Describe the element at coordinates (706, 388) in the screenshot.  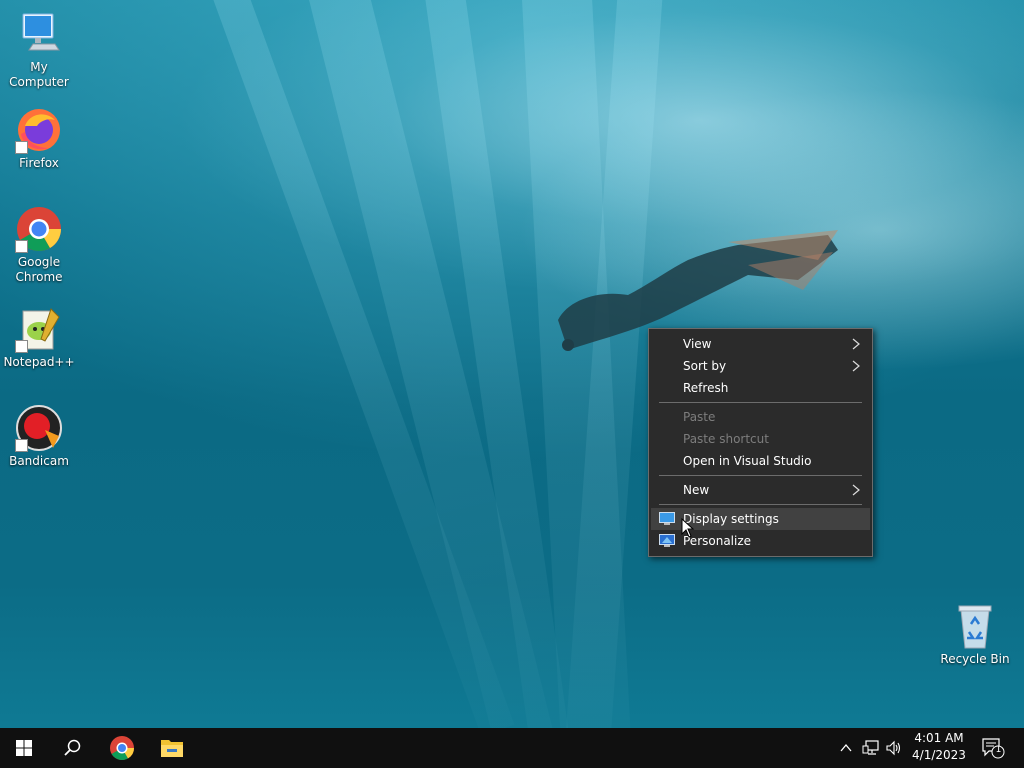
I see `menu-item-label: Refresh` at that location.